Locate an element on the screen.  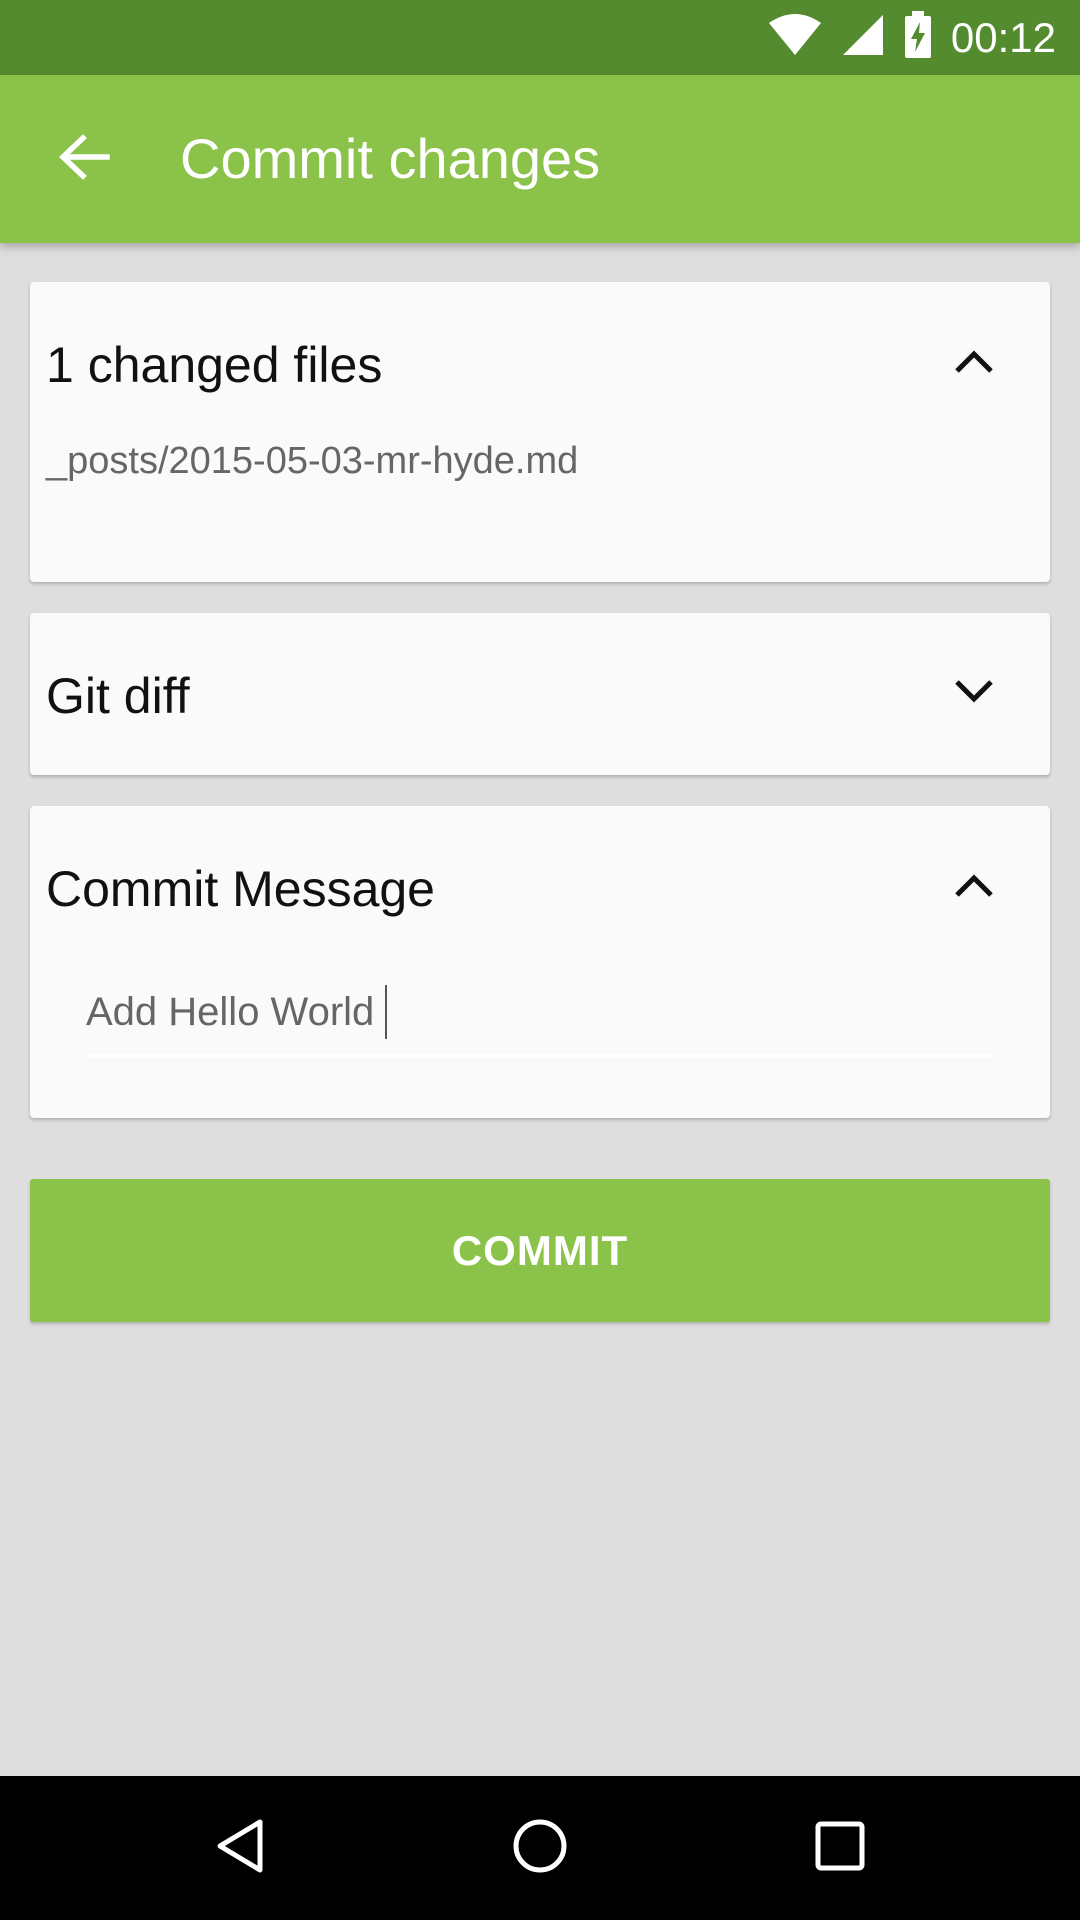
home-circle-icon is located at coordinates (540, 1848).